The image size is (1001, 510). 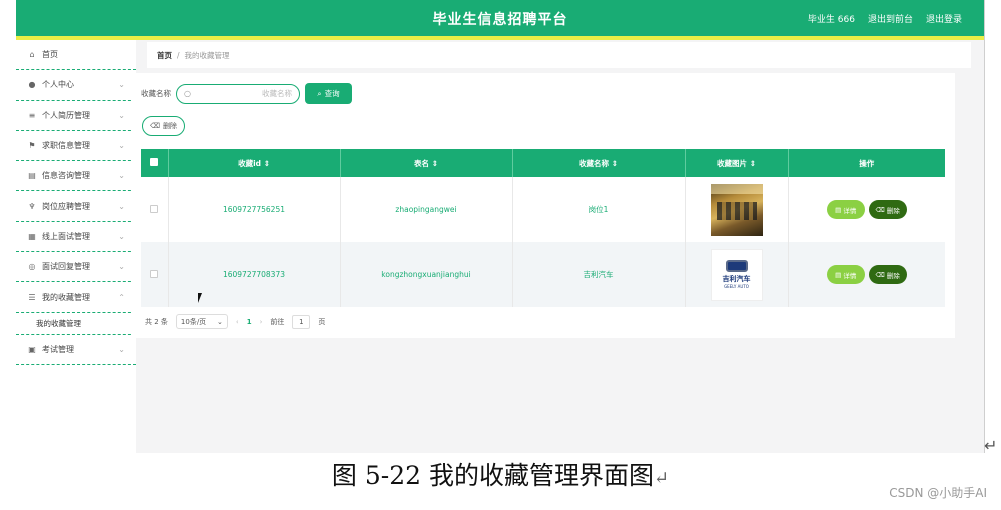 What do you see at coordinates (277, 321) in the screenshot?
I see `goto-label: 前往` at bounding box center [277, 321].